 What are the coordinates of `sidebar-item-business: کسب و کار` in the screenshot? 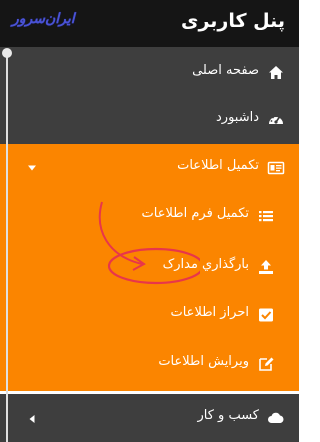 It's located at (149, 418).